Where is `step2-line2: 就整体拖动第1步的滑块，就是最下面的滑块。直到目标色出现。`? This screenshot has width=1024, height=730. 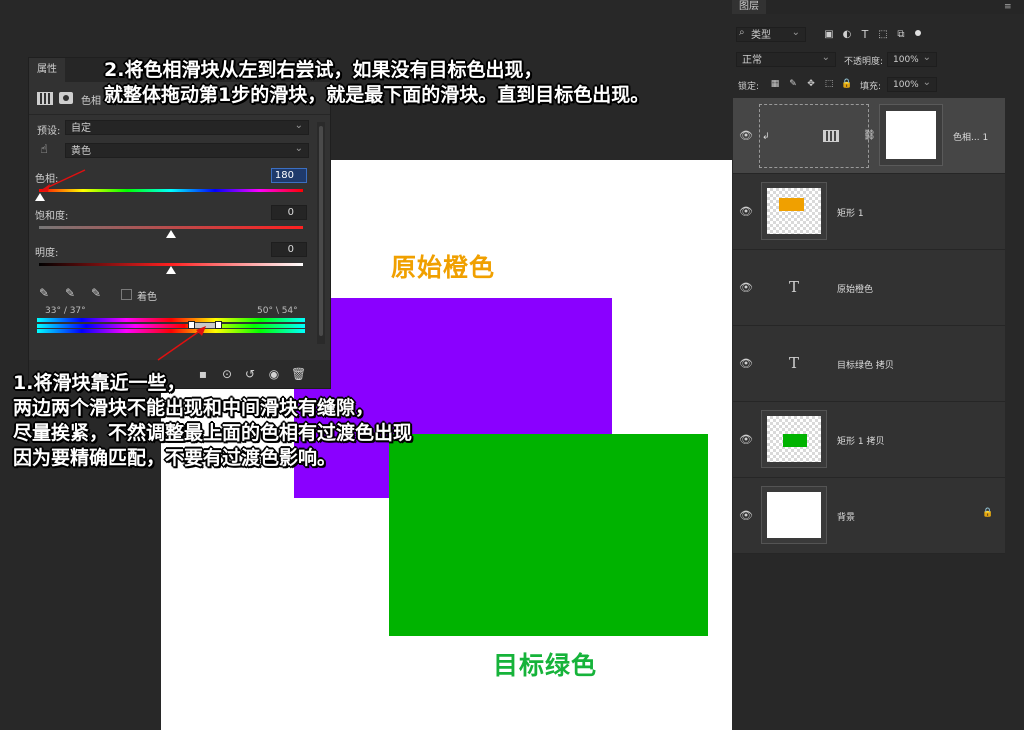
step2-line2: 就整体拖动第1步的滑块，就是最下面的滑块。直到目标色出现。 is located at coordinates (377, 95).